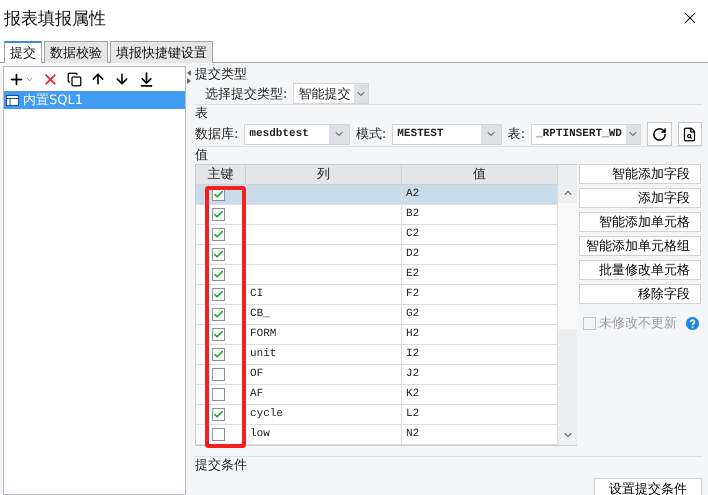 The width and height of the screenshot is (708, 495). What do you see at coordinates (324, 294) in the screenshot?
I see `table-cell: CI` at bounding box center [324, 294].